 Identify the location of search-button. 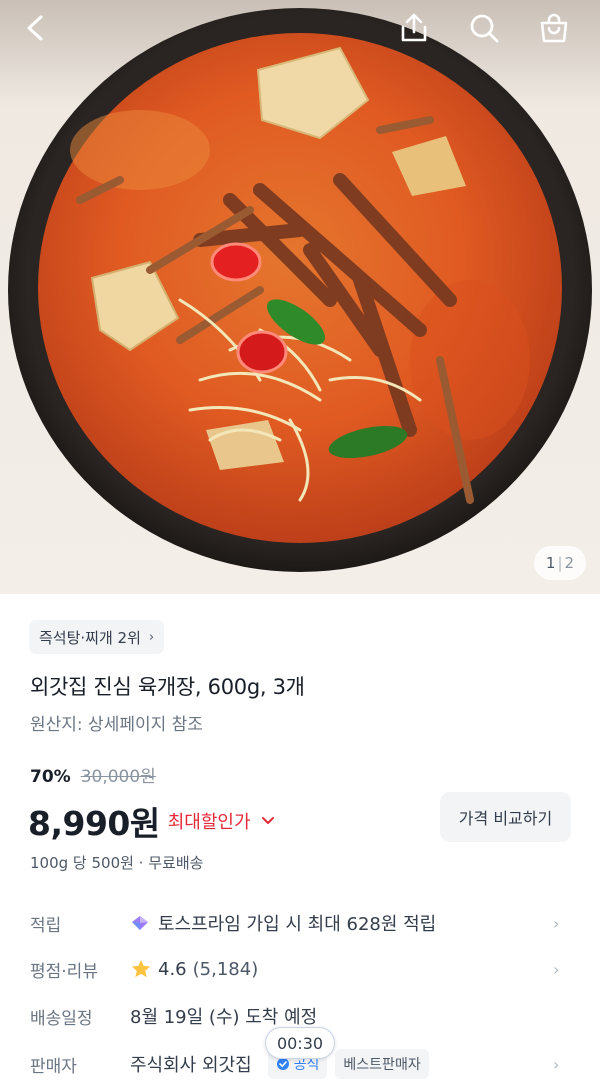
(484, 28).